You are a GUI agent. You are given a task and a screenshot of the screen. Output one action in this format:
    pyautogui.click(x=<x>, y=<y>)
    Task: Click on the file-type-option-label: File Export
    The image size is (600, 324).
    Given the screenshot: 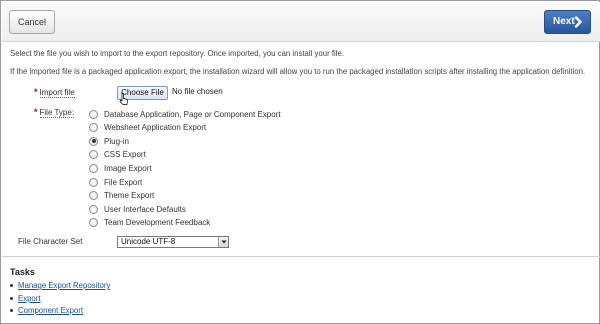 What is the action you would take?
    pyautogui.click(x=123, y=182)
    